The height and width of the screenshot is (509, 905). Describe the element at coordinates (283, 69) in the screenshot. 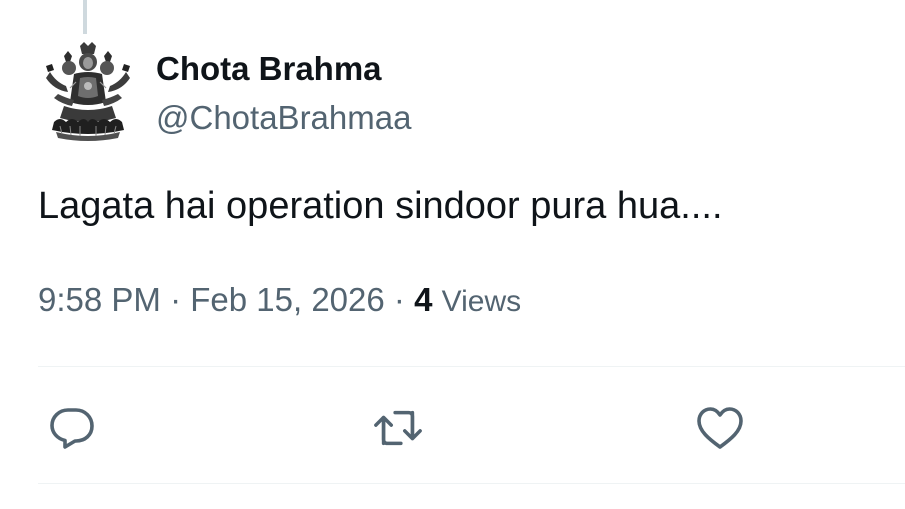

I see `author-display-name: Chota Brahma` at that location.